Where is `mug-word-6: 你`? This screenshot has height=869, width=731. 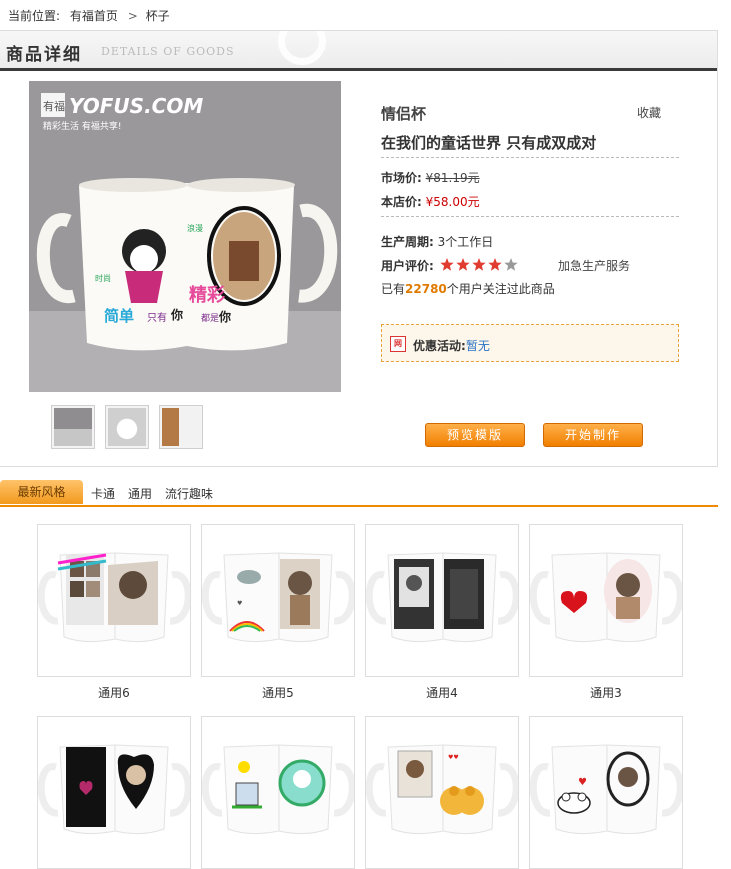 mug-word-6: 你 is located at coordinates (224, 316).